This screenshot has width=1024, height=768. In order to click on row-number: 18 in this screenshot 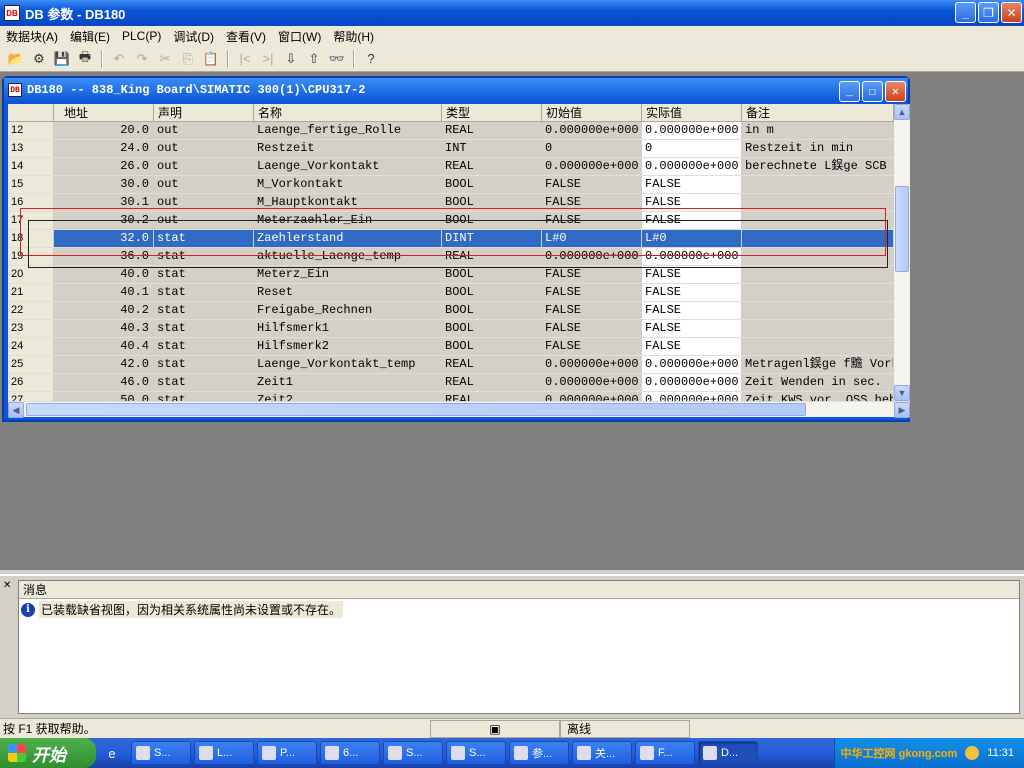, I will do `click(31, 238)`.